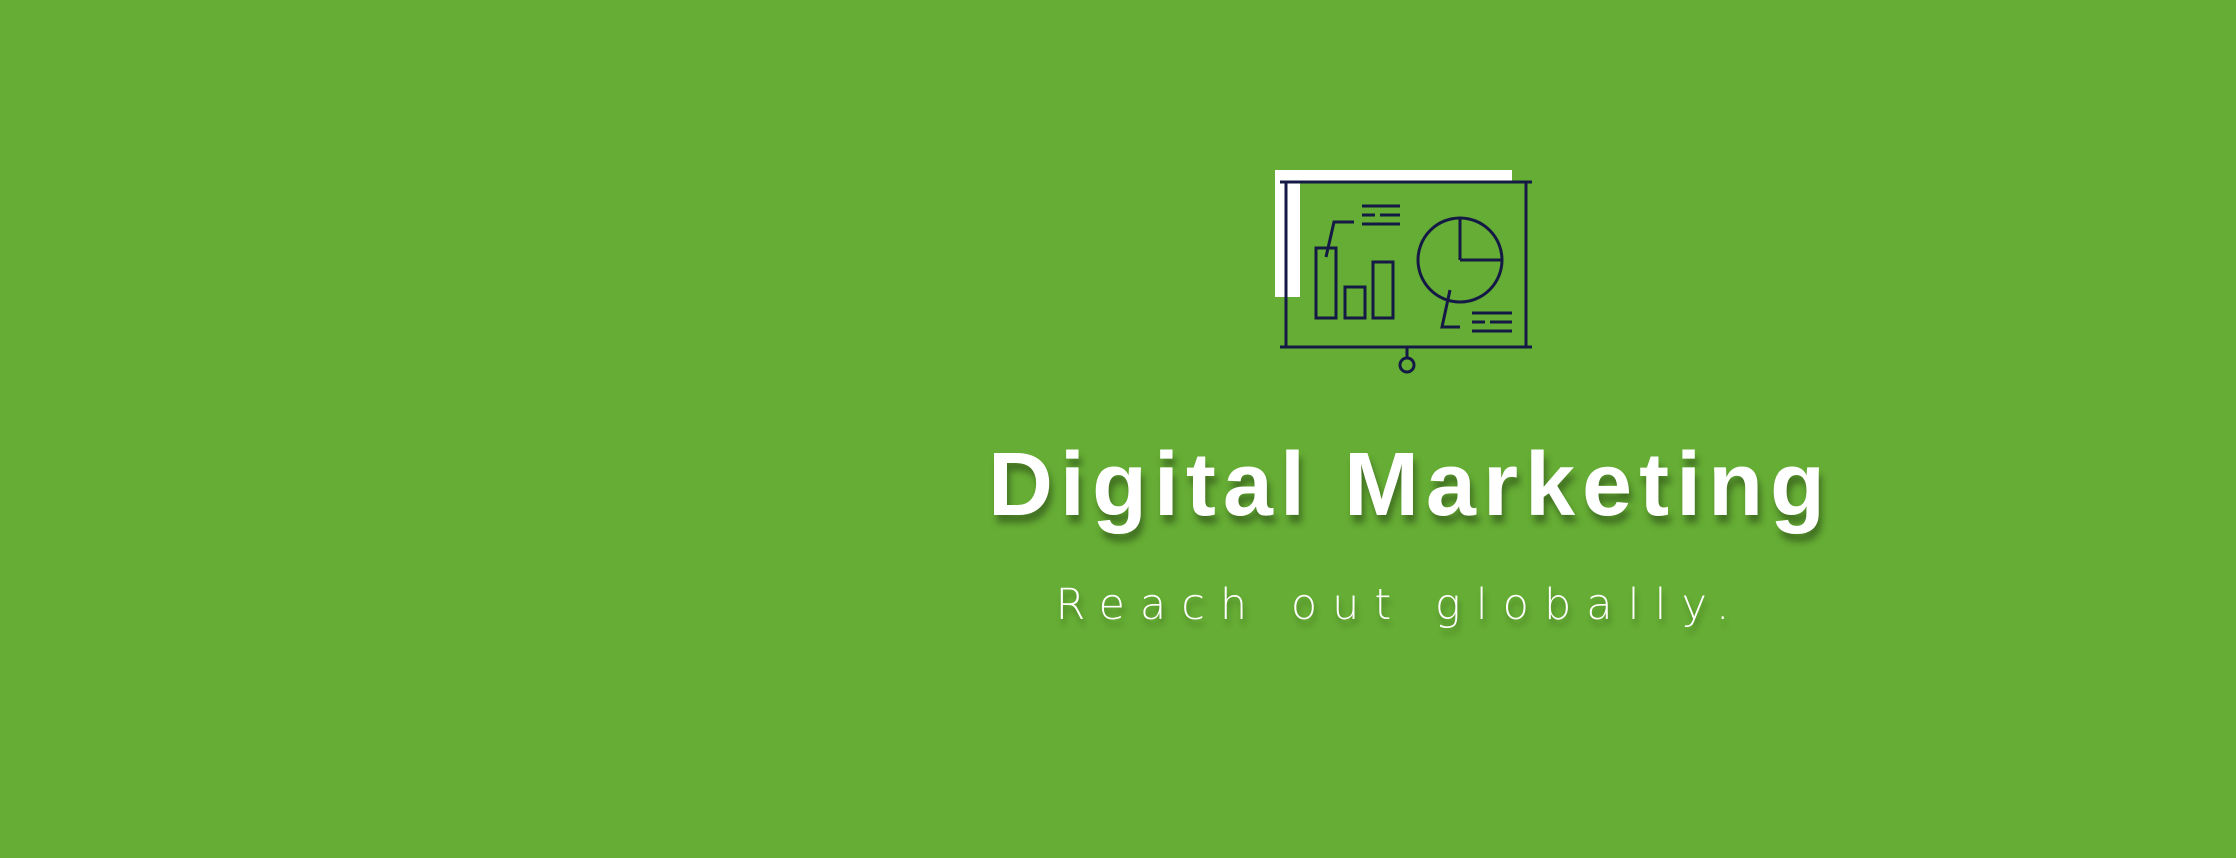 Image resolution: width=2236 pixels, height=858 pixels. I want to click on presentation-board-icon, so click(1405, 272).